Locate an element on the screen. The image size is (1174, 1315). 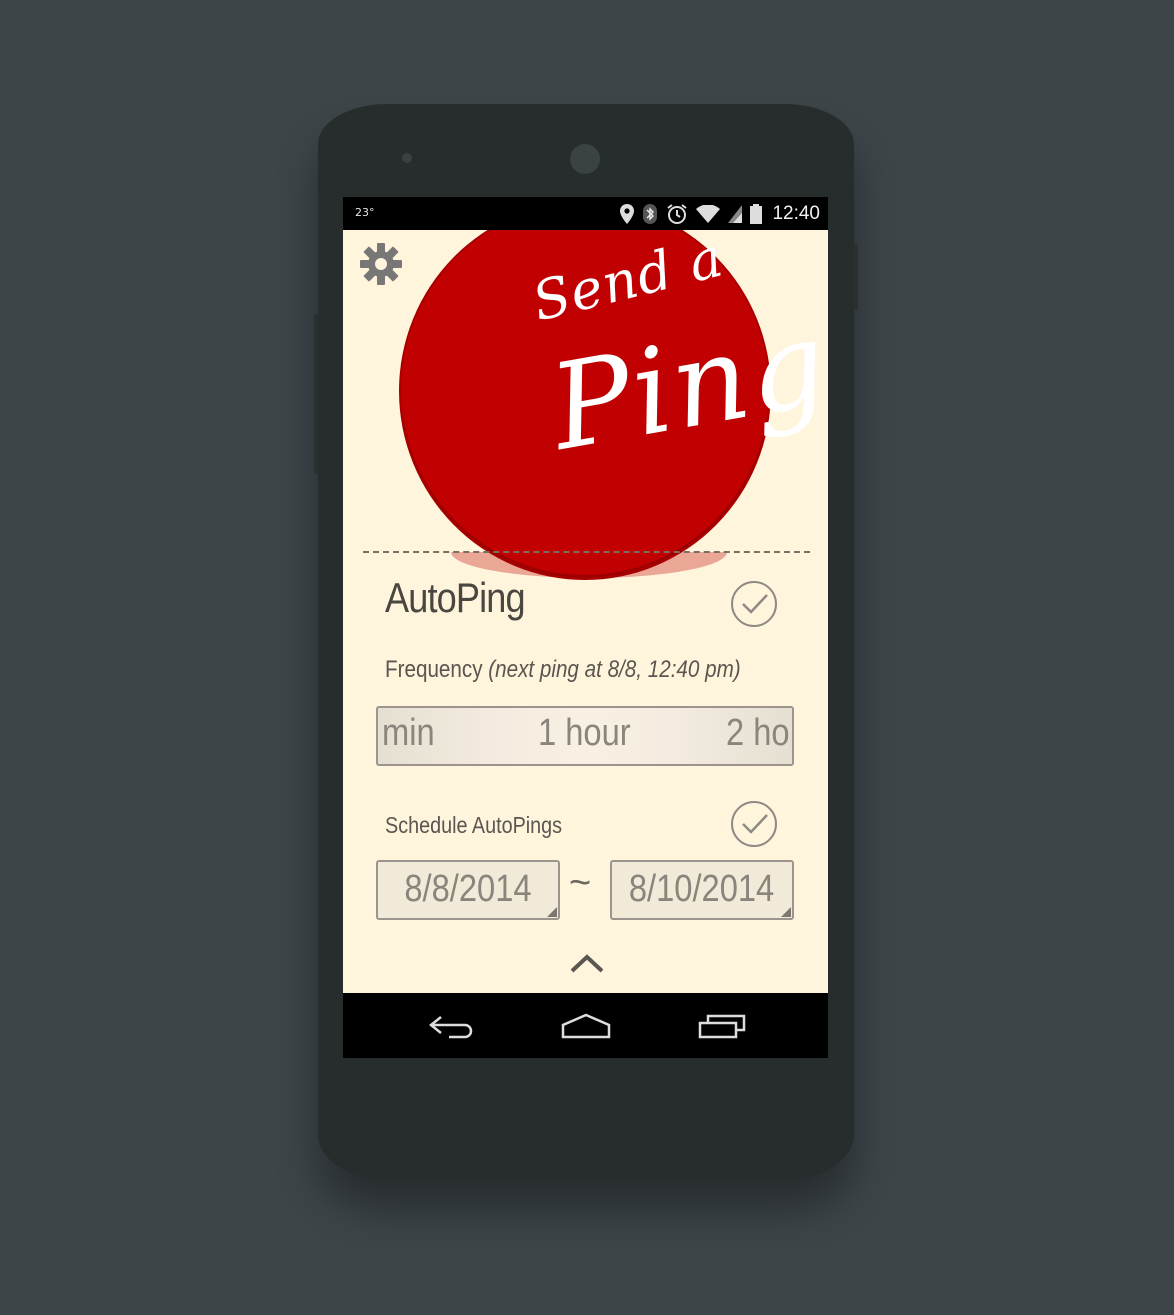
recents-icon is located at coordinates (722, 1026).